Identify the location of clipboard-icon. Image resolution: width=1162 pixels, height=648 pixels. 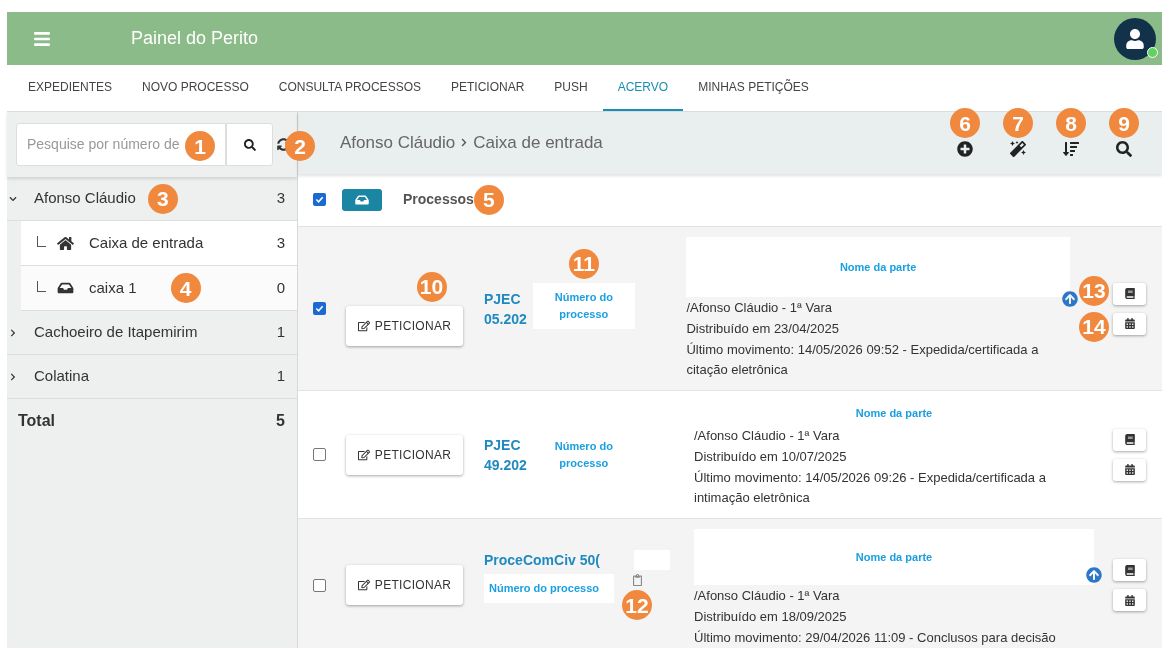
(637, 580).